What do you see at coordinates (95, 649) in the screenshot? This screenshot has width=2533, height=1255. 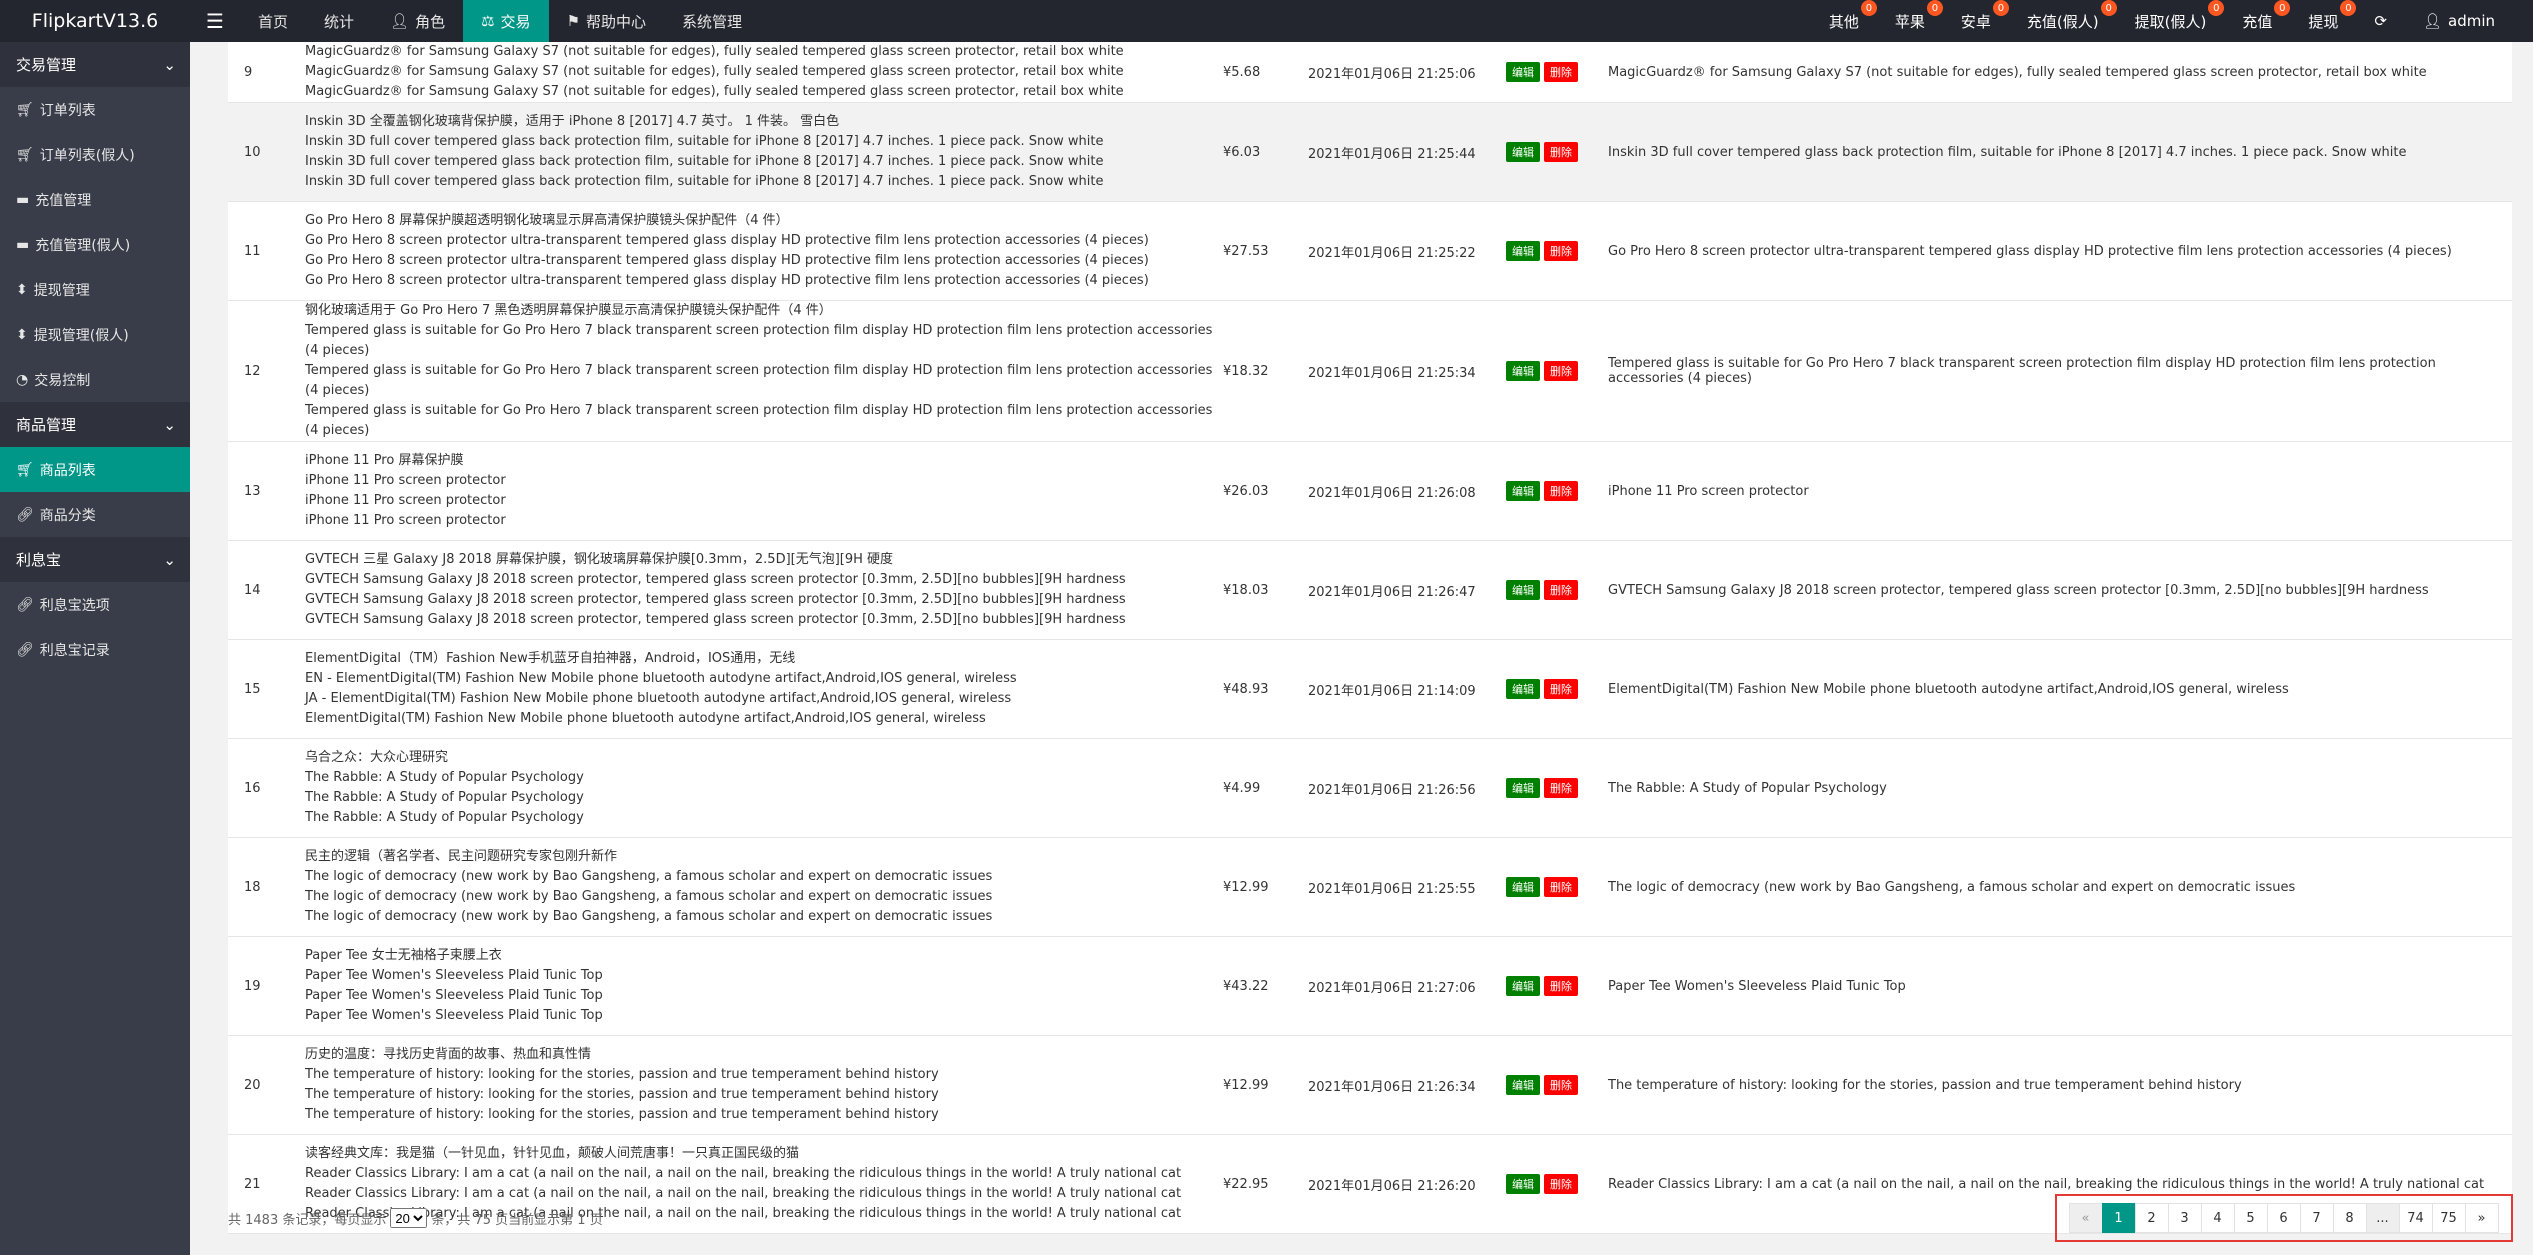 I see `sidebar-item-interest-records: 🔗︎ 利息宝记录` at bounding box center [95, 649].